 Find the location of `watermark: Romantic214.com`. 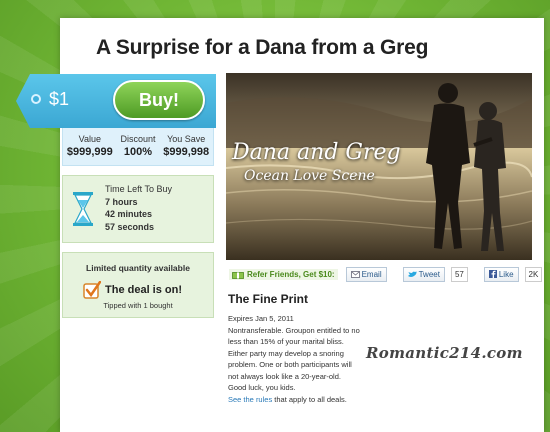

watermark: Romantic214.com is located at coordinates (444, 353).